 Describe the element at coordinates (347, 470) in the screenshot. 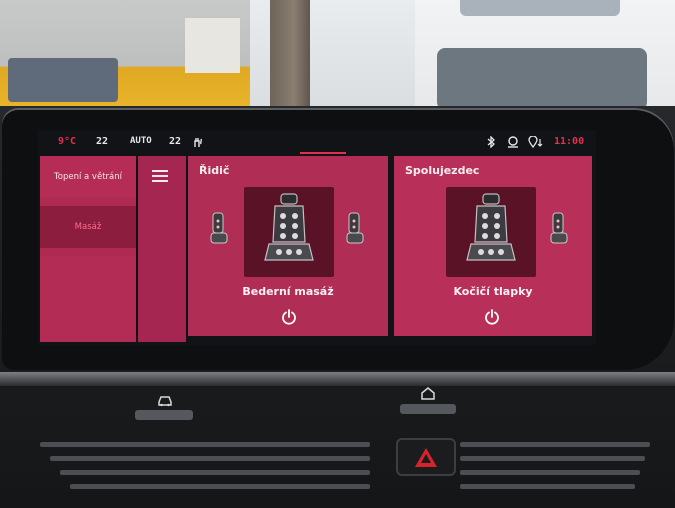

I see `air-vents` at that location.